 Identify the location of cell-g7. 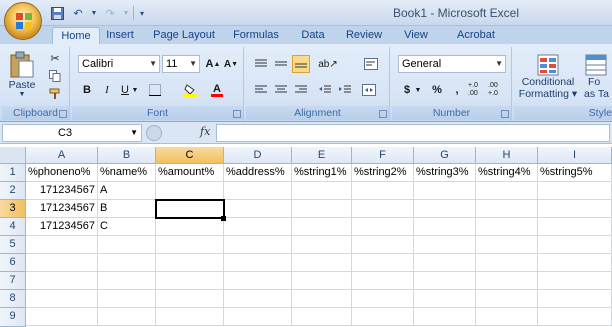
(445, 281).